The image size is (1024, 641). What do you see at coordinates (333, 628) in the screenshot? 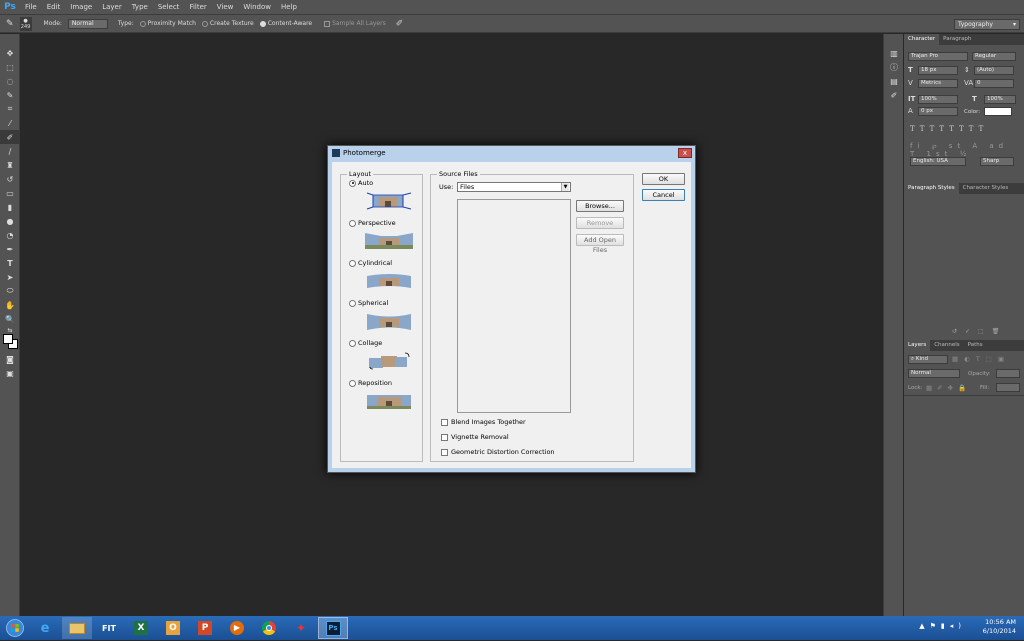
I see `photoshop-icon: Ps` at bounding box center [333, 628].